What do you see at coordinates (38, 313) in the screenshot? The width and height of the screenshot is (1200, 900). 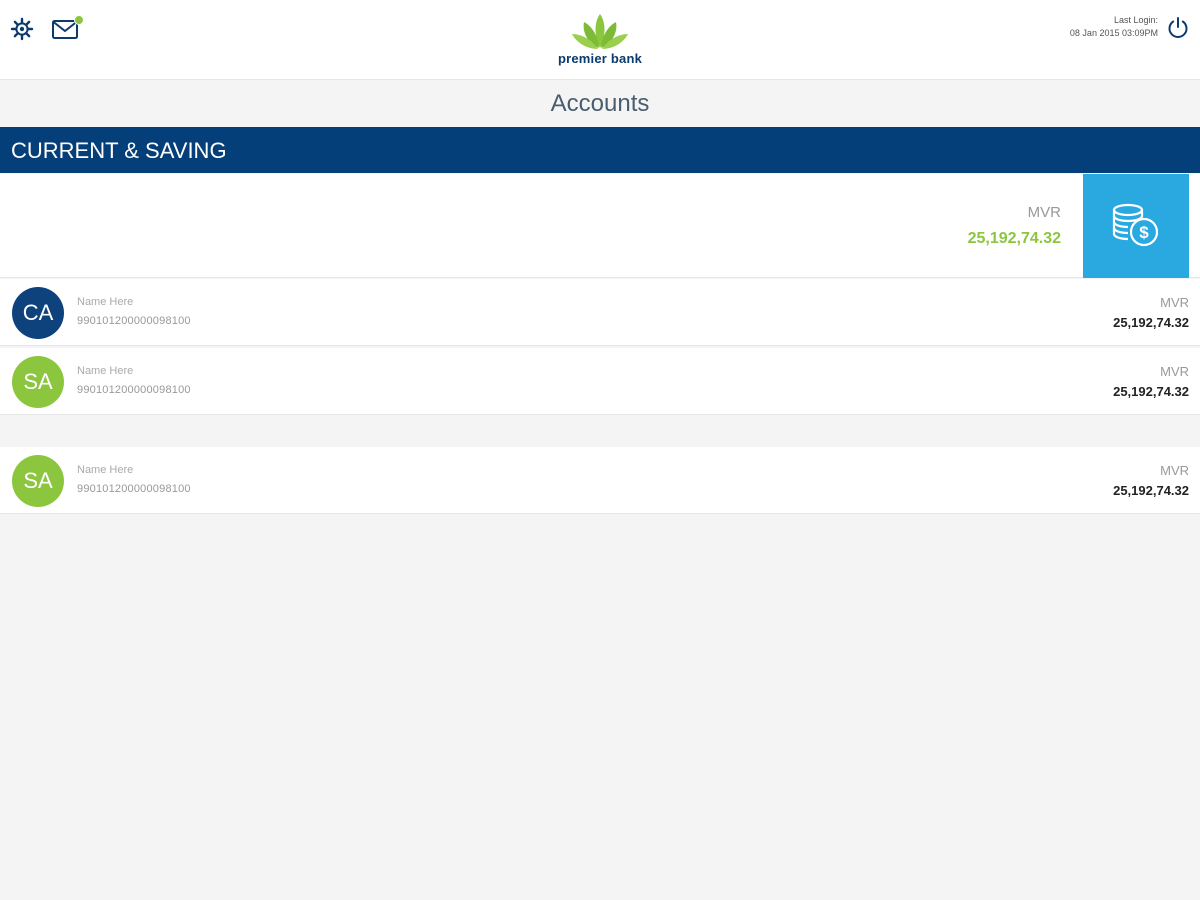 I see `avatar: CA` at bounding box center [38, 313].